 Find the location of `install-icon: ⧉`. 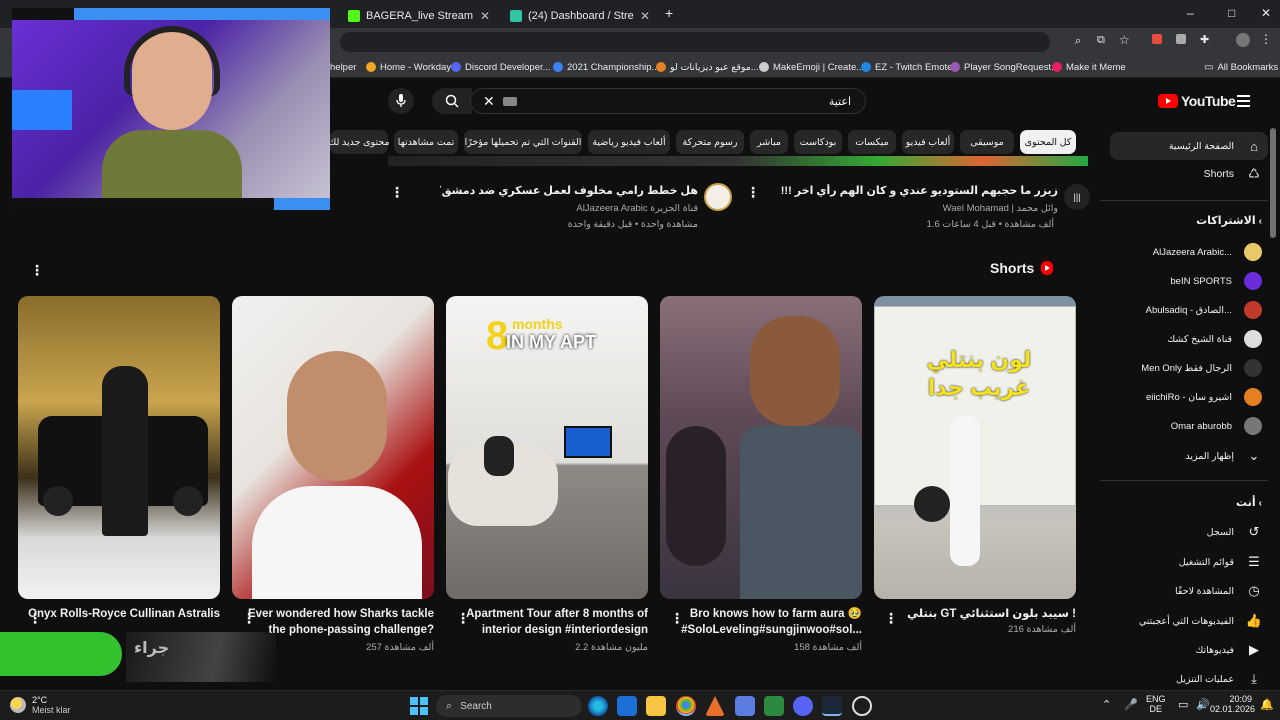

install-icon: ⧉ is located at coordinates (1101, 40).